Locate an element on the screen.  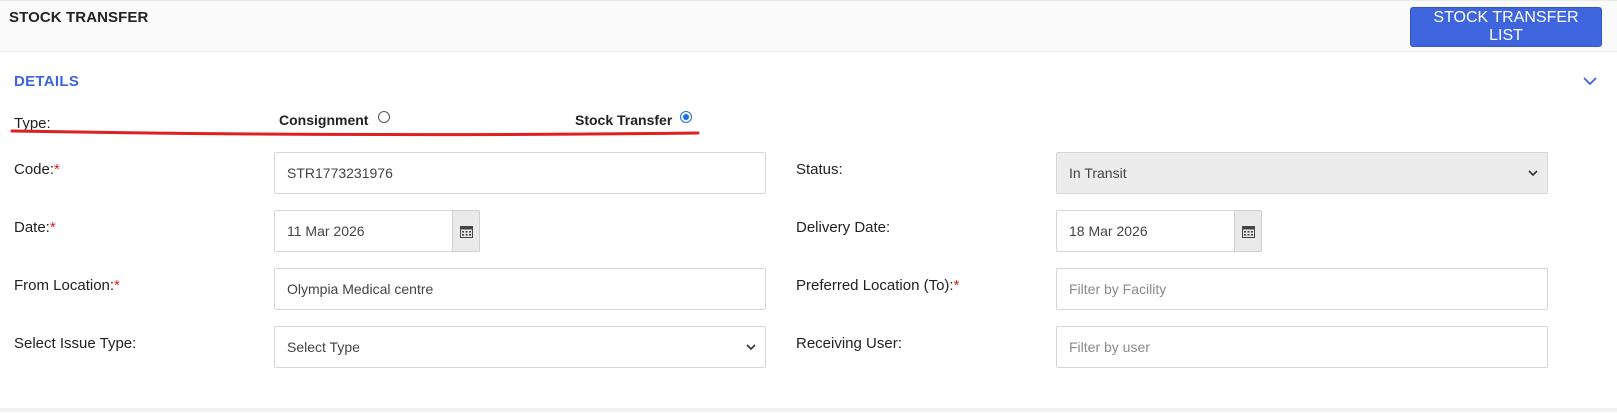
page-title: STOCK TRANSFER is located at coordinates (79, 17).